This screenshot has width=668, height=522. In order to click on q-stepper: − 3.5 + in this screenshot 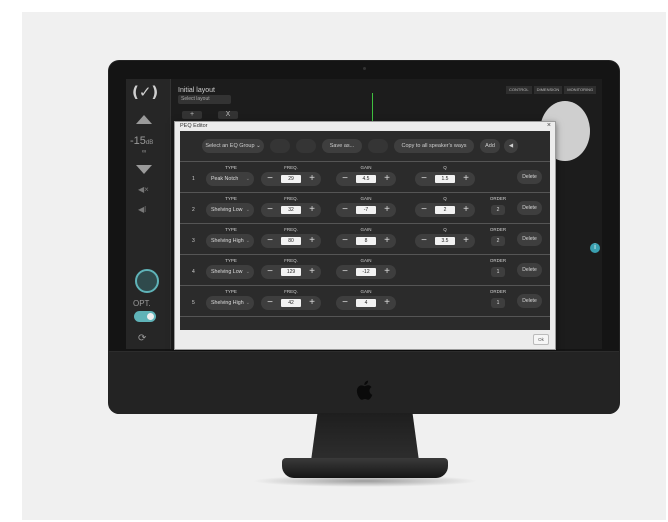, I will do `click(445, 241)`.